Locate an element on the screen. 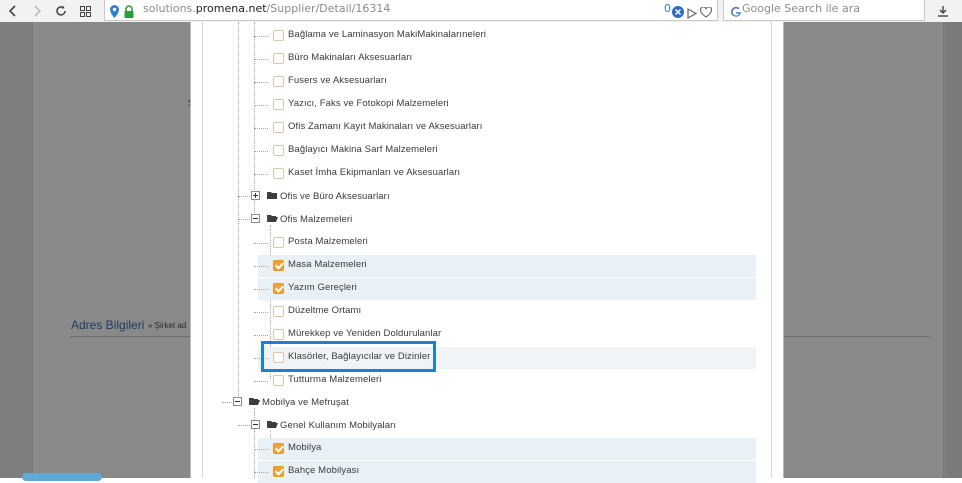 The image size is (962, 483). back-arrow-icon is located at coordinates (13, 11).